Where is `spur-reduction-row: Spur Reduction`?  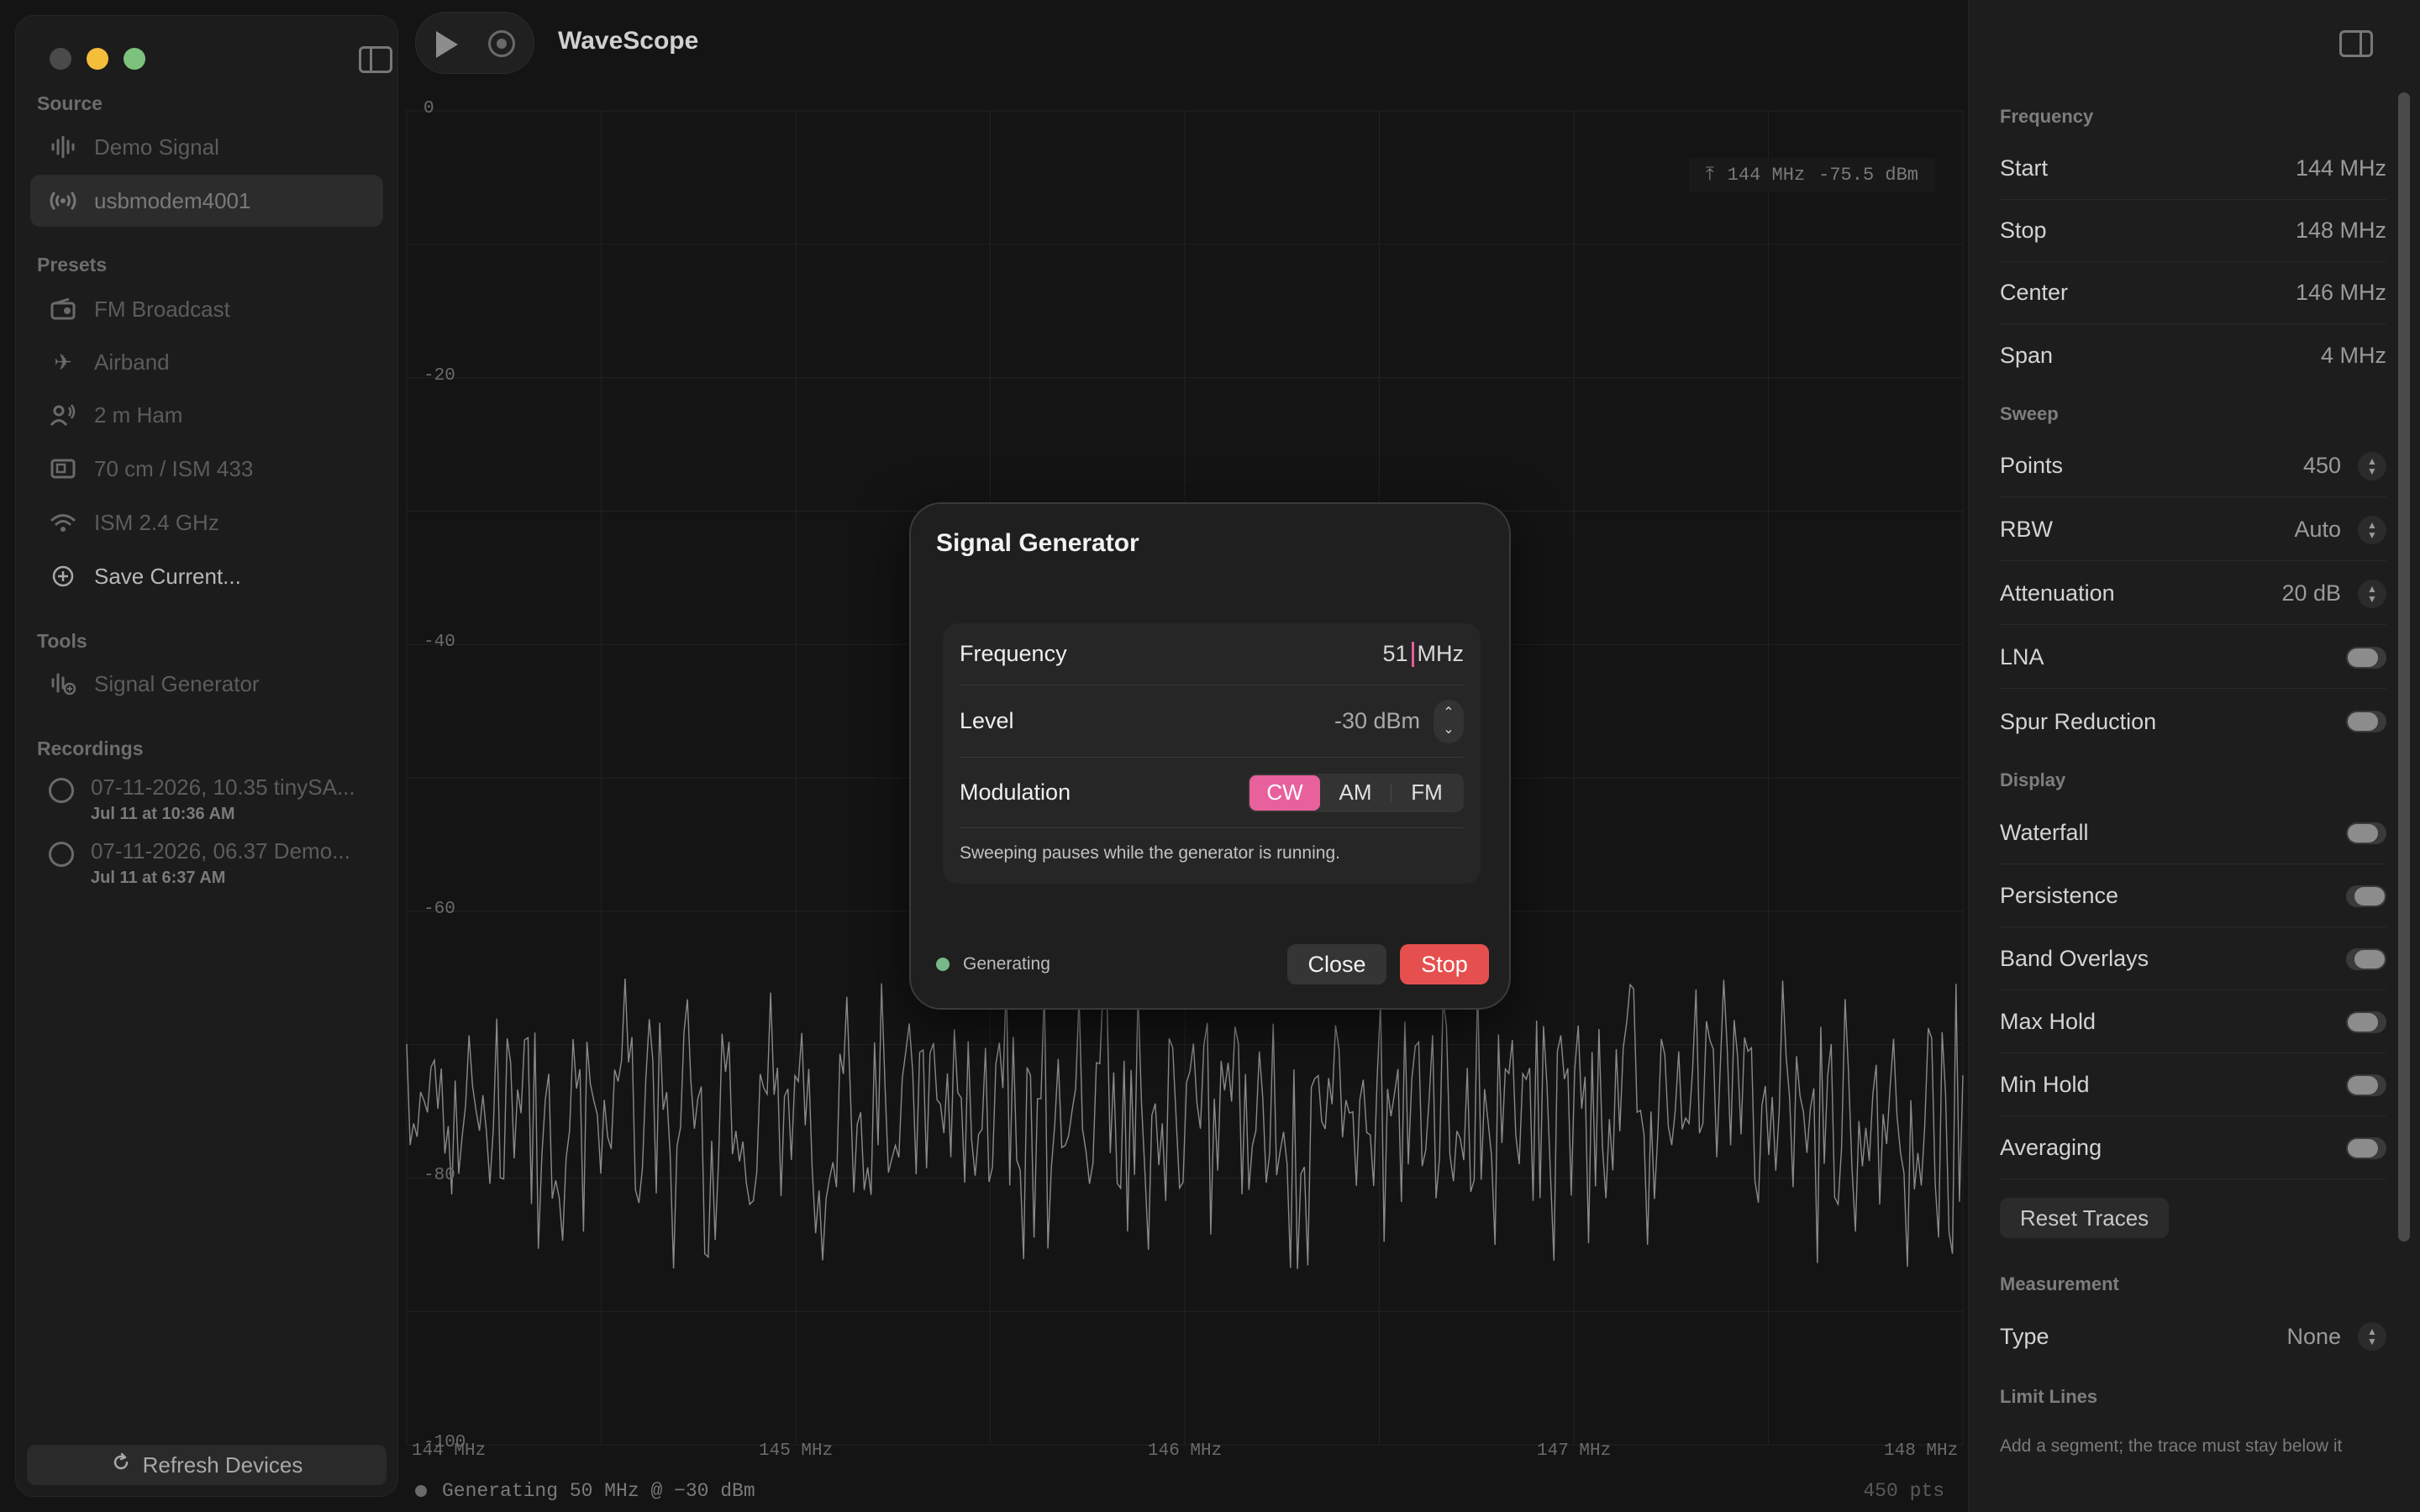 spur-reduction-row: Spur Reduction is located at coordinates (2193, 721).